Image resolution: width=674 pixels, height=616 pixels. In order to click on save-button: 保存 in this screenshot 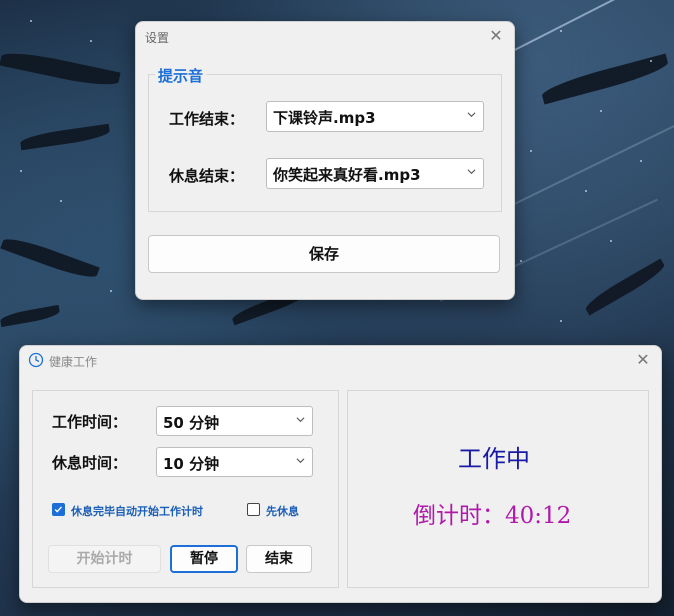, I will do `click(324, 254)`.